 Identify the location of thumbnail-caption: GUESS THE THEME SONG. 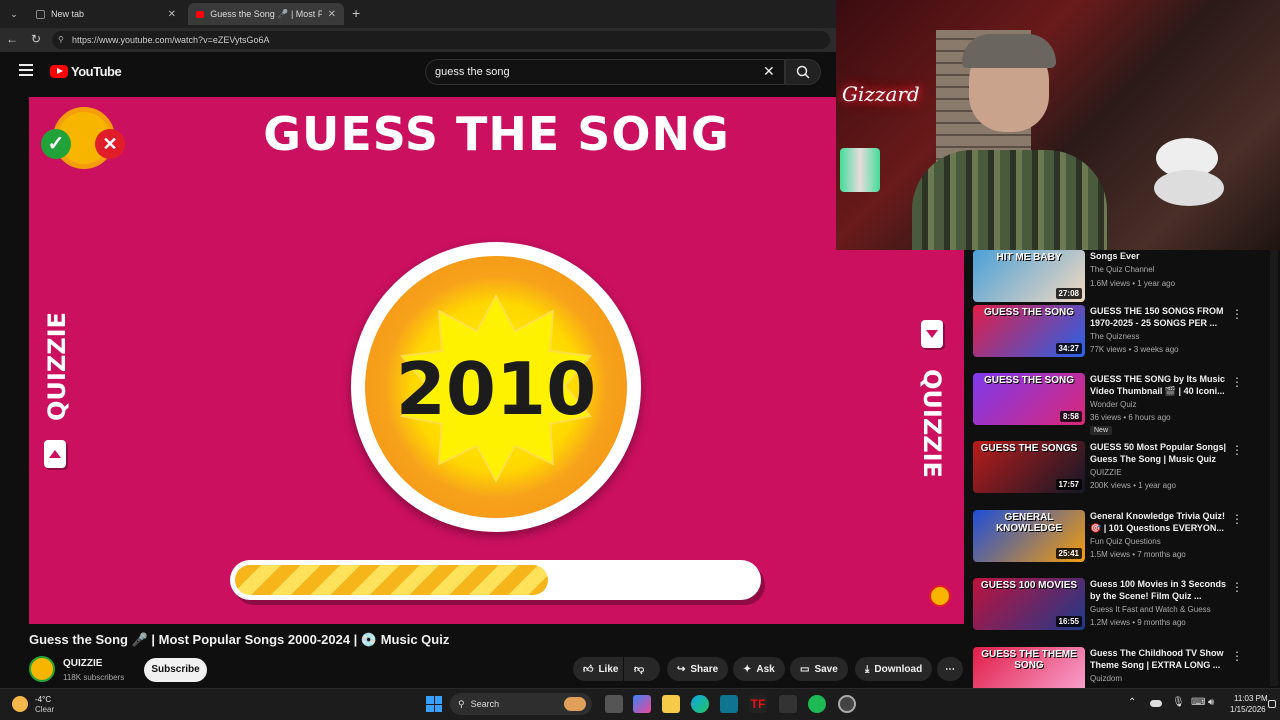
(1029, 660).